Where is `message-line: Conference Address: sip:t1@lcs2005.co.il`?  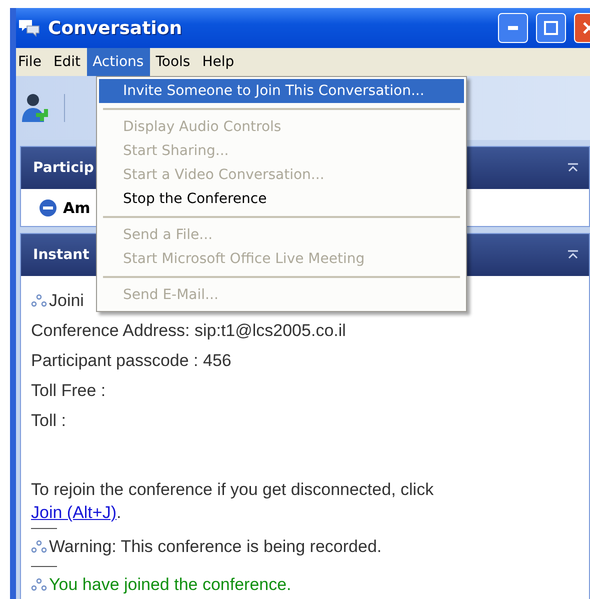
message-line: Conference Address: sip:t1@lcs2005.co.il is located at coordinates (188, 331).